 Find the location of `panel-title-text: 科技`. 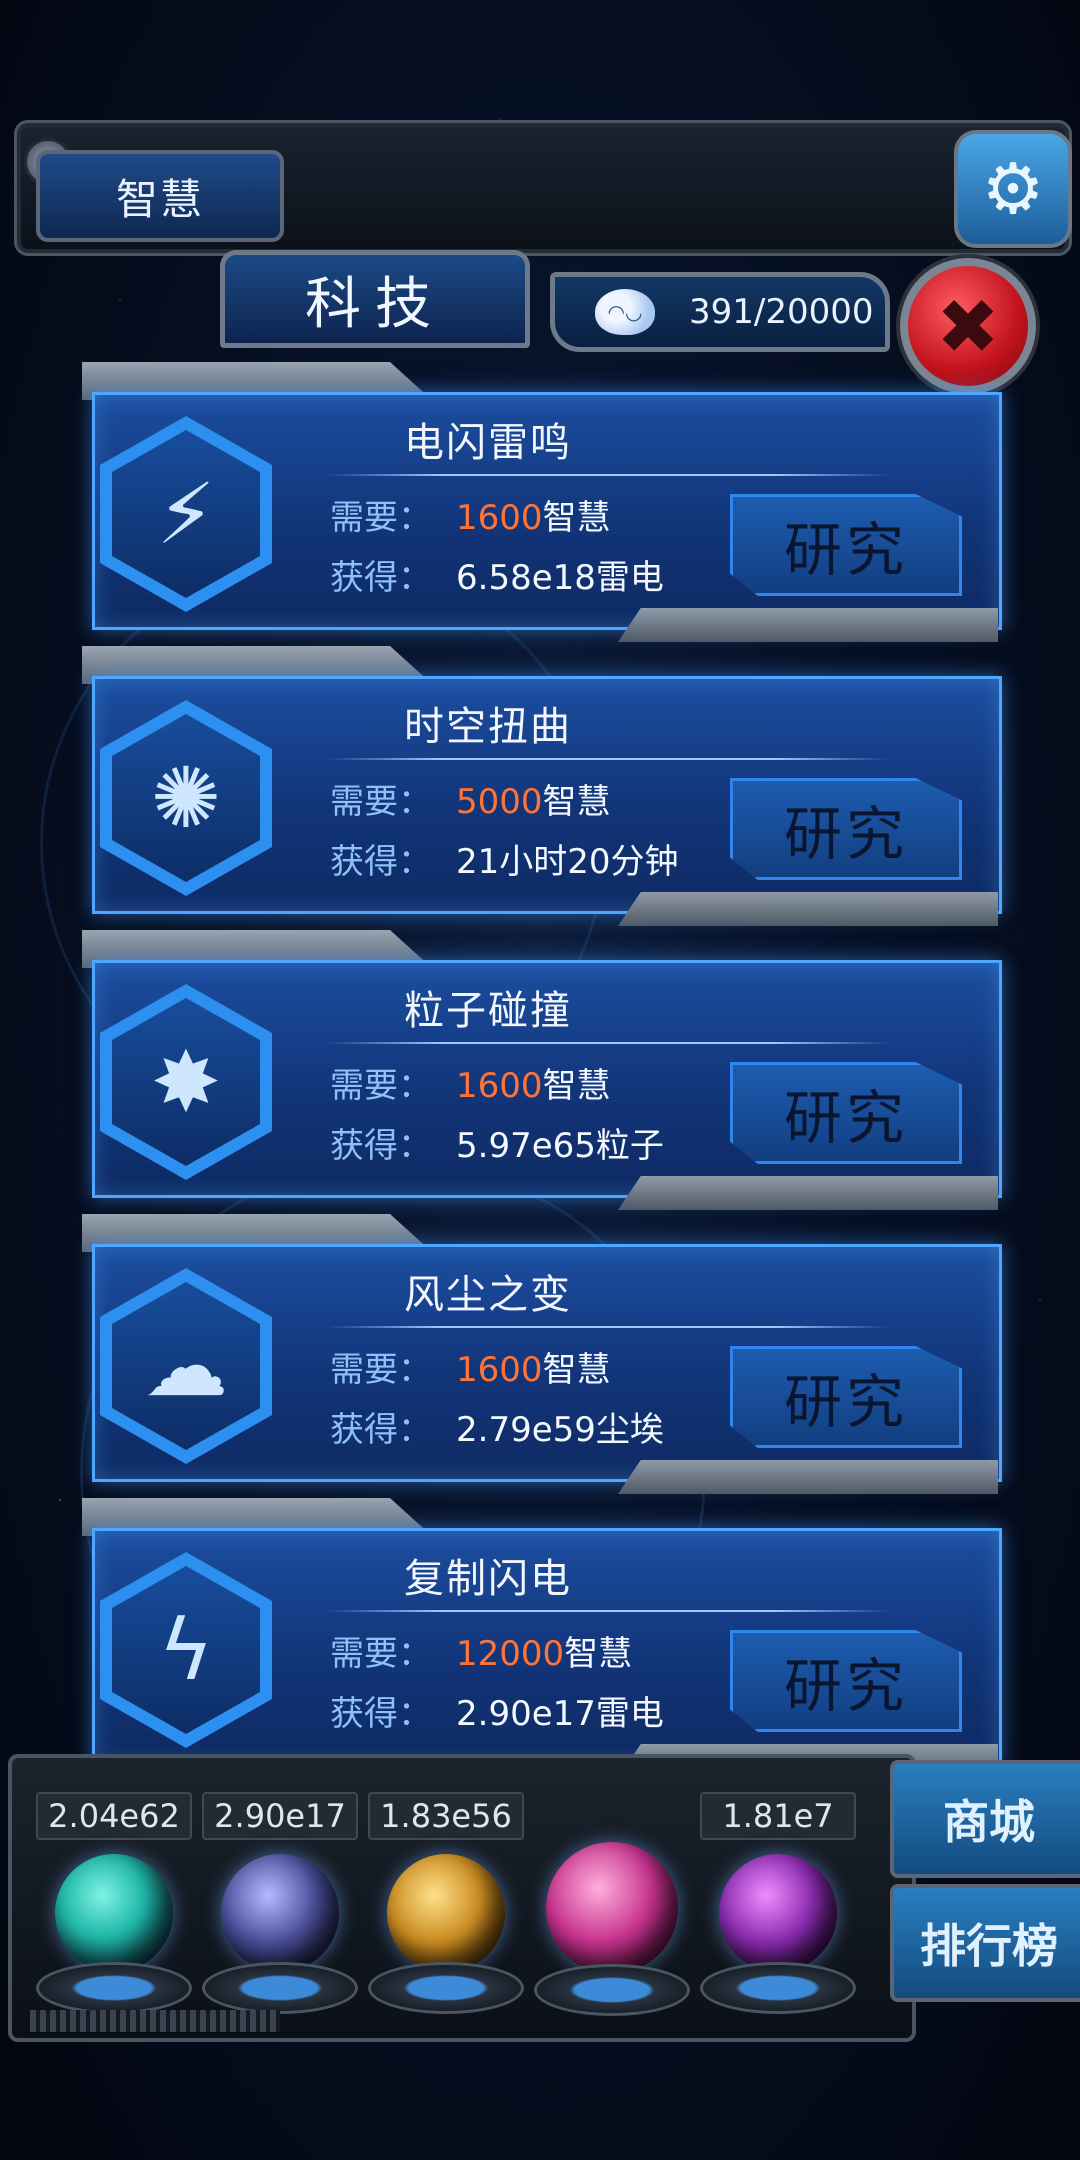

panel-title-text: 科技 is located at coordinates (375, 304).